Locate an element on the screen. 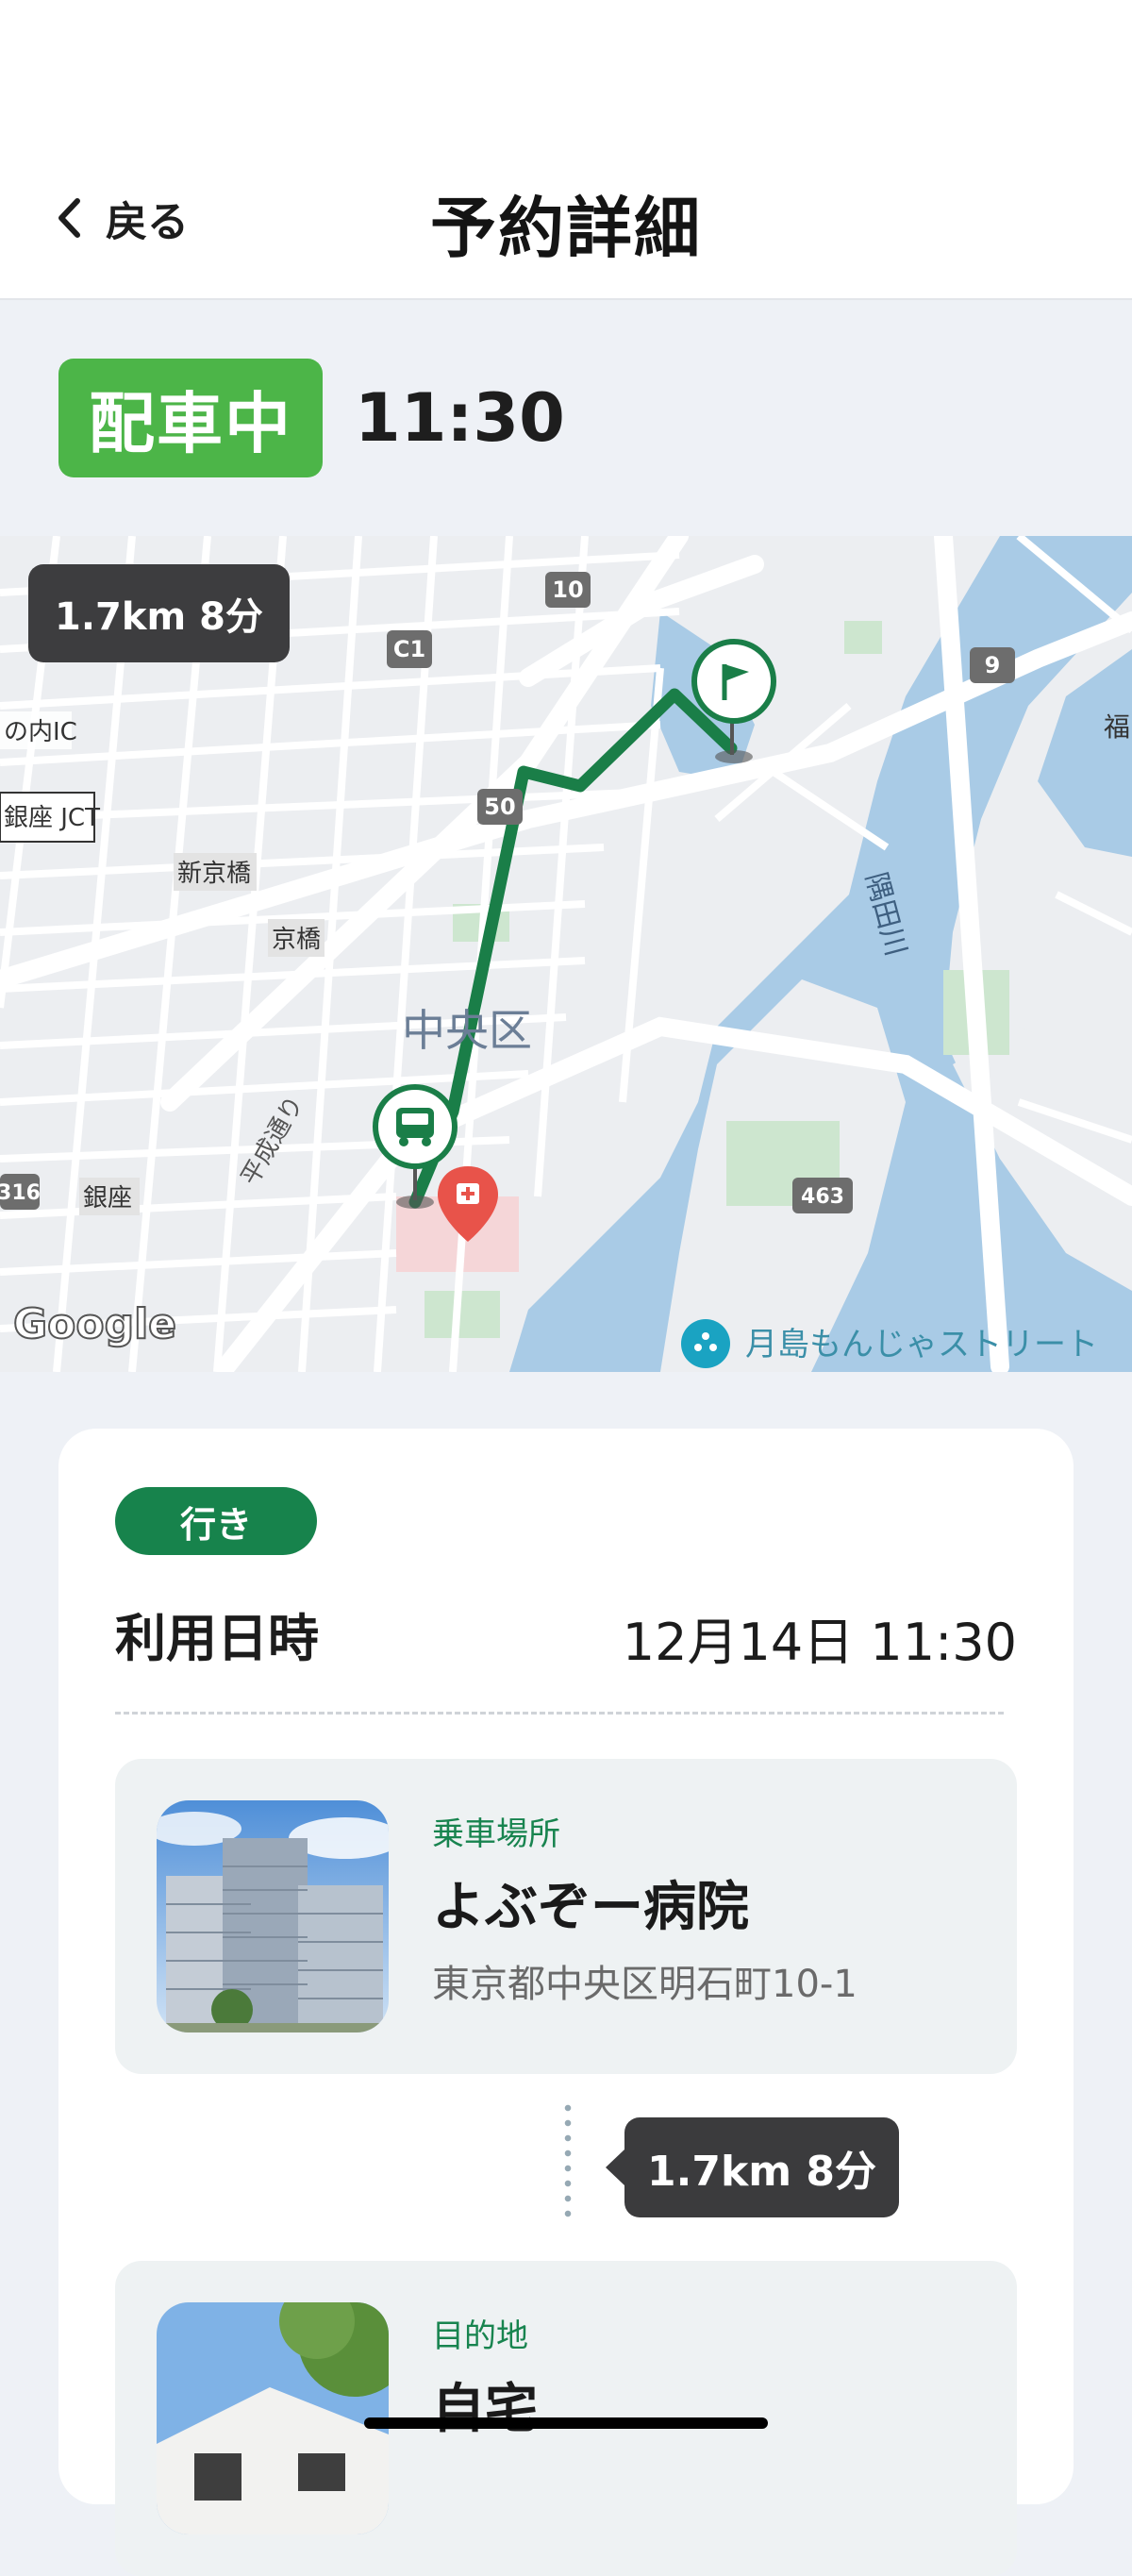 Image resolution: width=1132 pixels, height=2576 pixels. map-label-marunouchi: の内IC is located at coordinates (38, 730).